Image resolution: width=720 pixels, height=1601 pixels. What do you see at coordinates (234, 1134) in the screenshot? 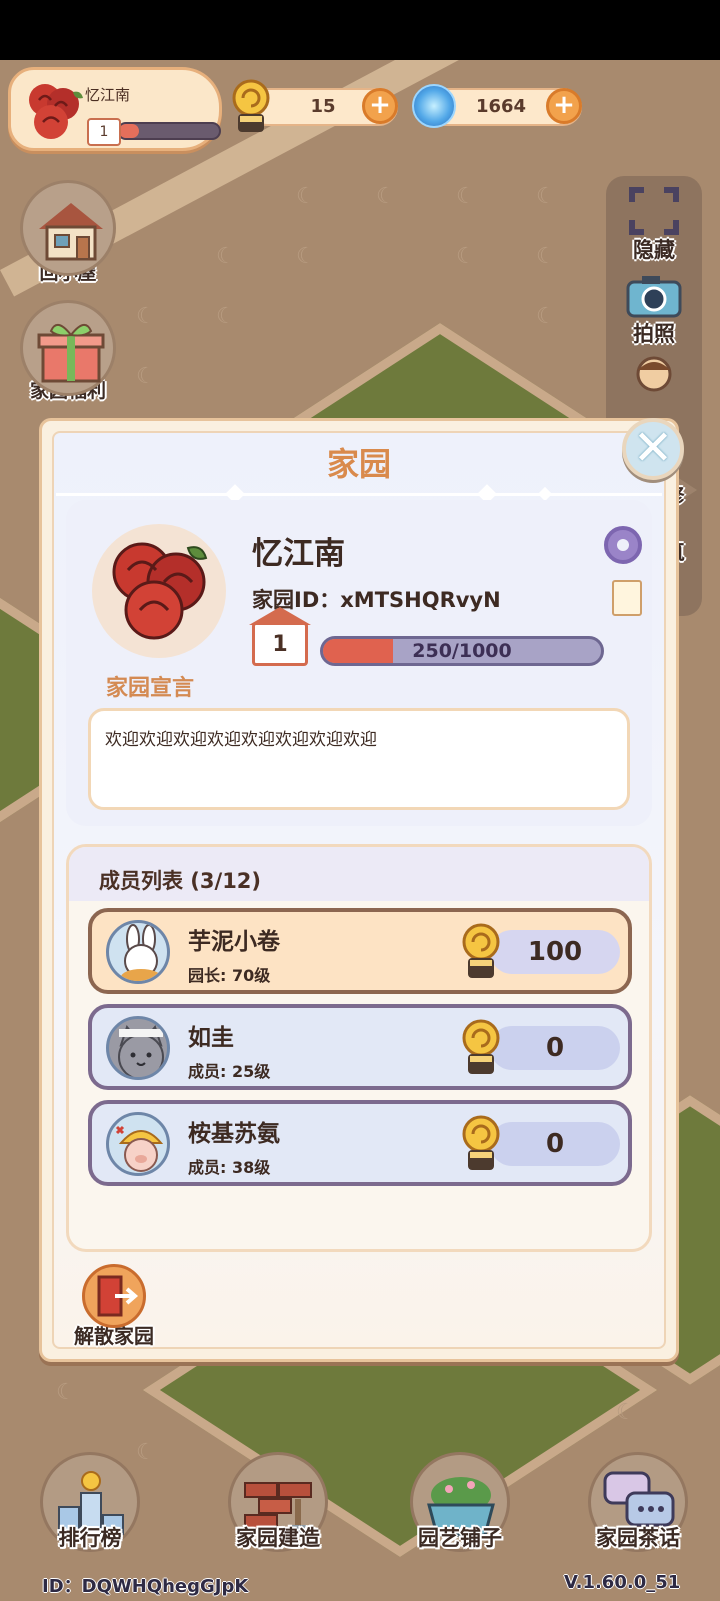
I see `member-name: 桉基苏氨` at bounding box center [234, 1134].